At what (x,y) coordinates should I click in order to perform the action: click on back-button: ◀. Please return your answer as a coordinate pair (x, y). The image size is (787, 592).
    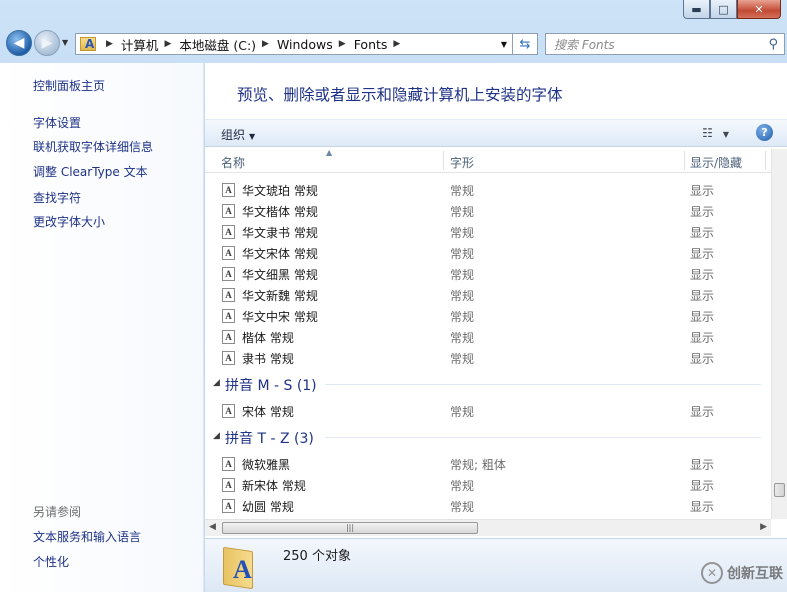
    Looking at the image, I should click on (19, 43).